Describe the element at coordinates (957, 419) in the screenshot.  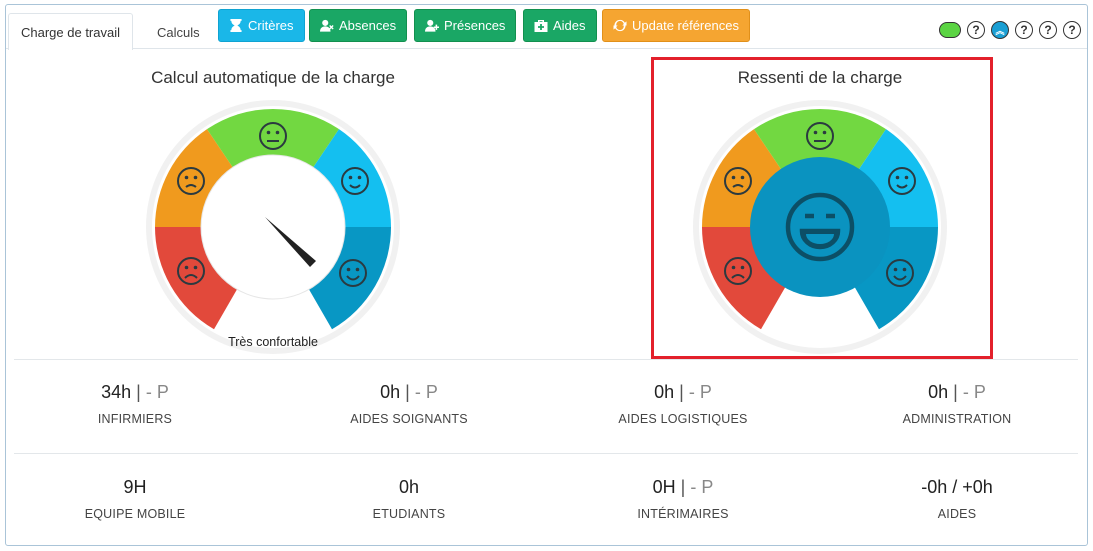
I see `stat-label: ADMINISTRATION` at that location.